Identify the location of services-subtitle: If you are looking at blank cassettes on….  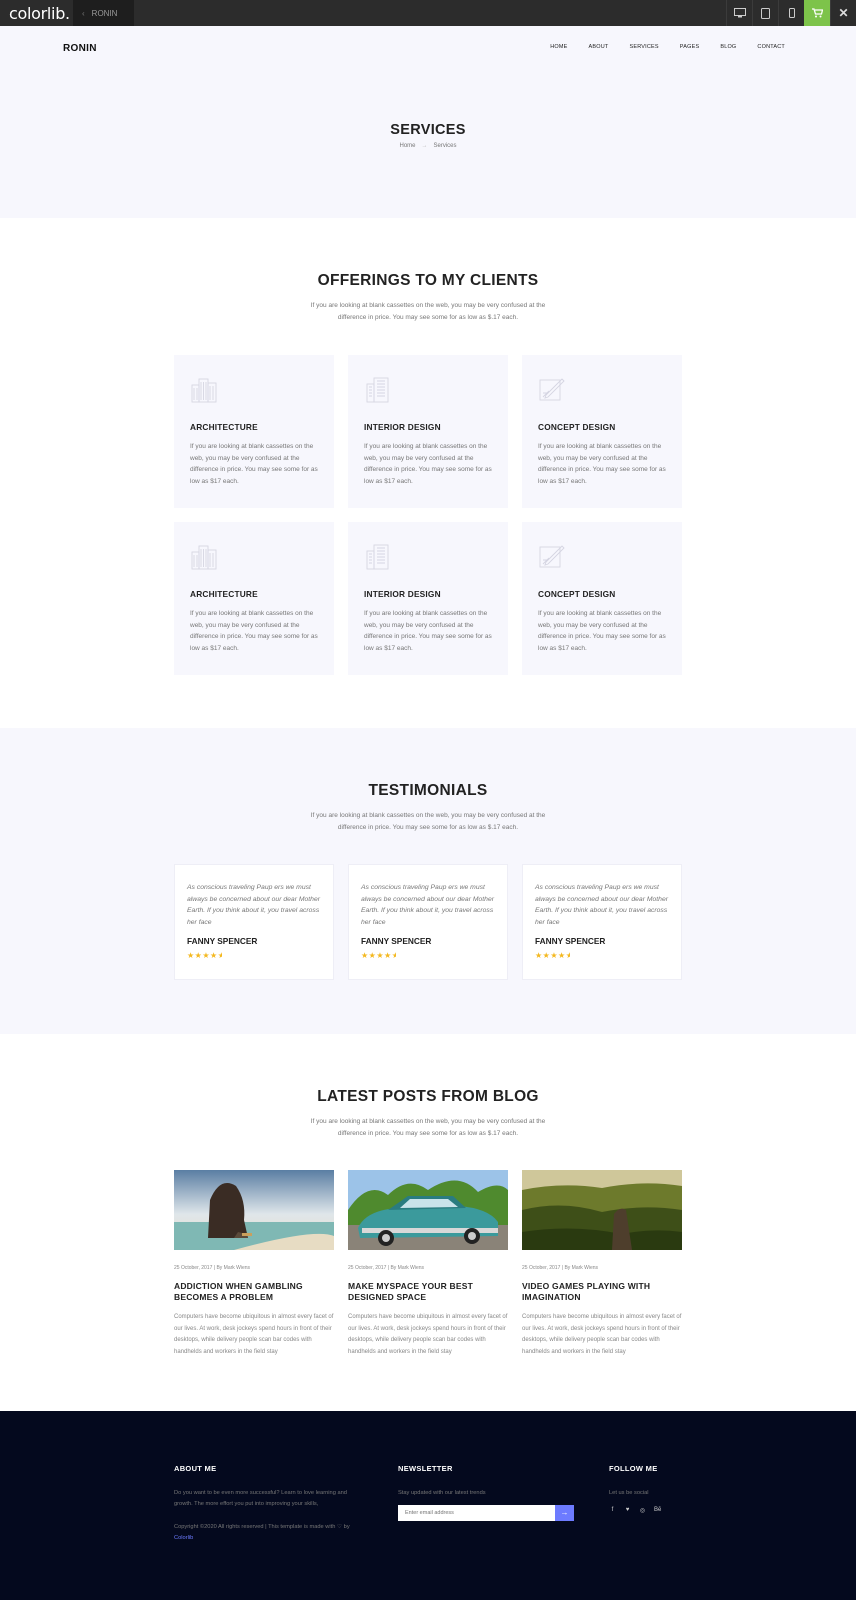
(428, 311).